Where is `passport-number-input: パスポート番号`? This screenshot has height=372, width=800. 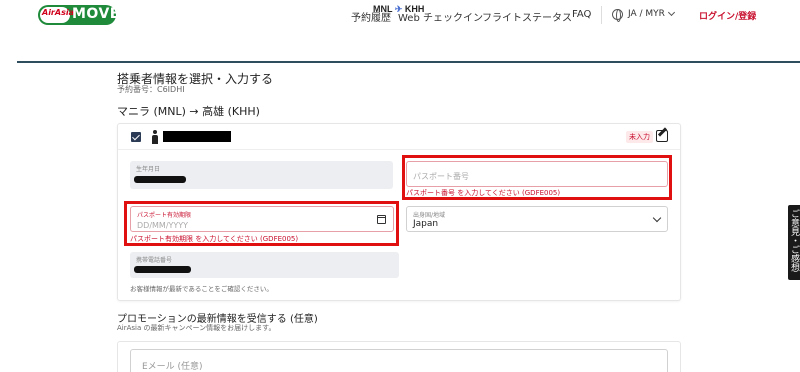 passport-number-input: パスポート番号 is located at coordinates (537, 174).